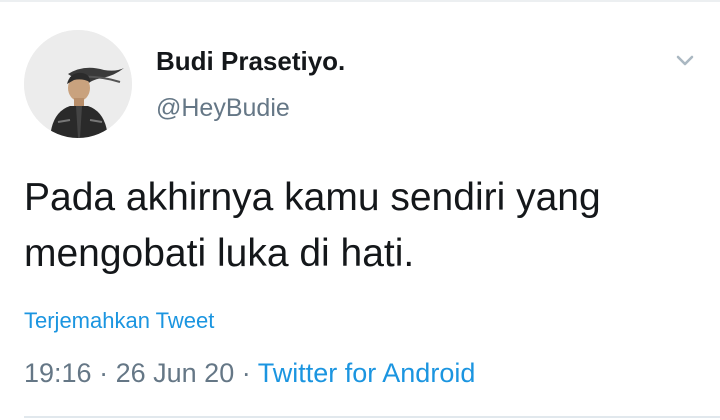 The height and width of the screenshot is (420, 720). What do you see at coordinates (58, 373) in the screenshot?
I see `tweet-time: 19:16` at bounding box center [58, 373].